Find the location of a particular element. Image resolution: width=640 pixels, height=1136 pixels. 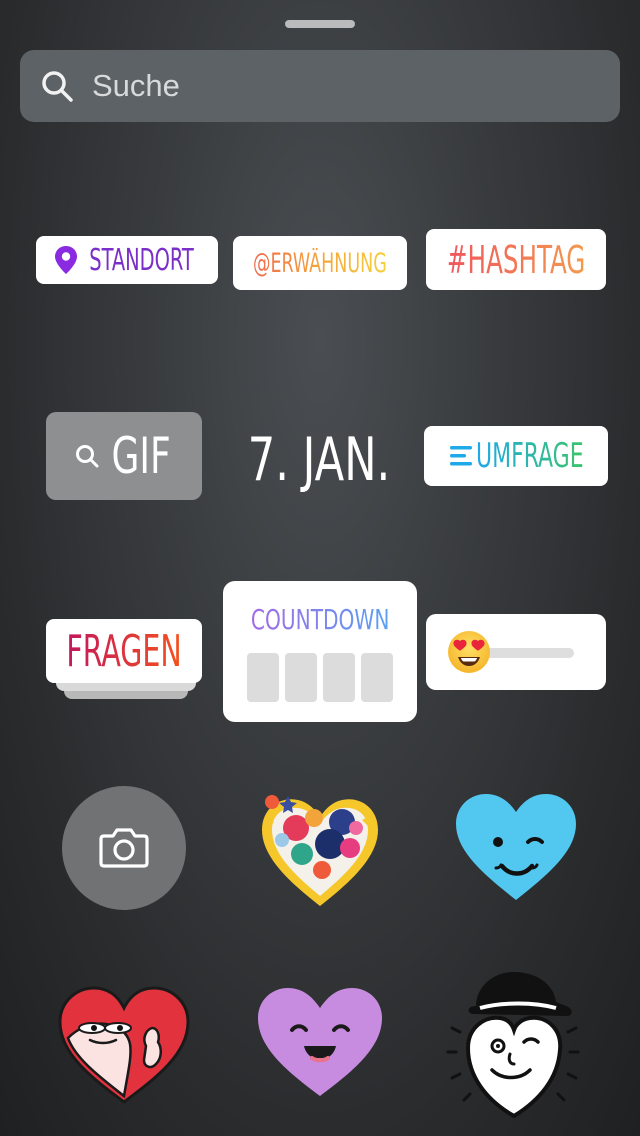

pin-icon is located at coordinates (66, 260).